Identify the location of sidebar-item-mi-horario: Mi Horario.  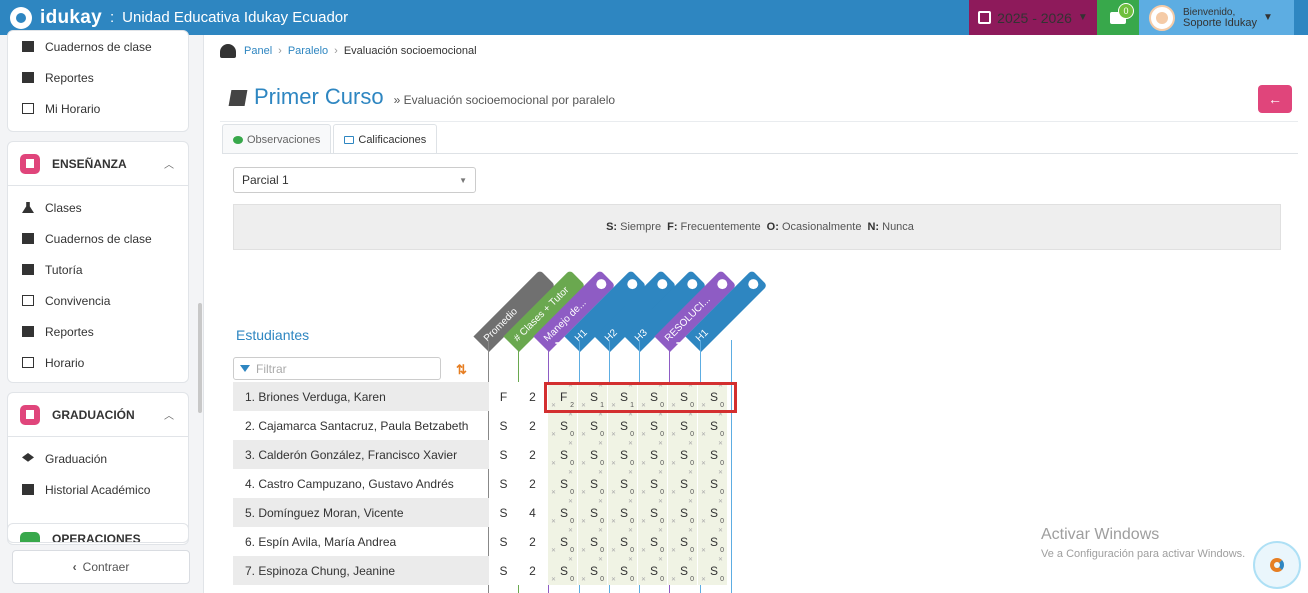
(98, 108).